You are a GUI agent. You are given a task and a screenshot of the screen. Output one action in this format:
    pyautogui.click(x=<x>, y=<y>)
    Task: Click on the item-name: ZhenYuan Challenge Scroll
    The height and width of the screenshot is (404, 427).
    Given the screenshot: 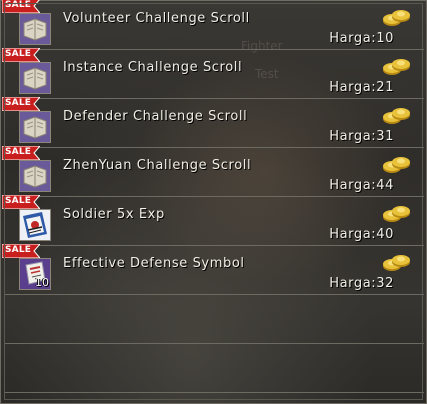 What is the action you would take?
    pyautogui.click(x=157, y=165)
    